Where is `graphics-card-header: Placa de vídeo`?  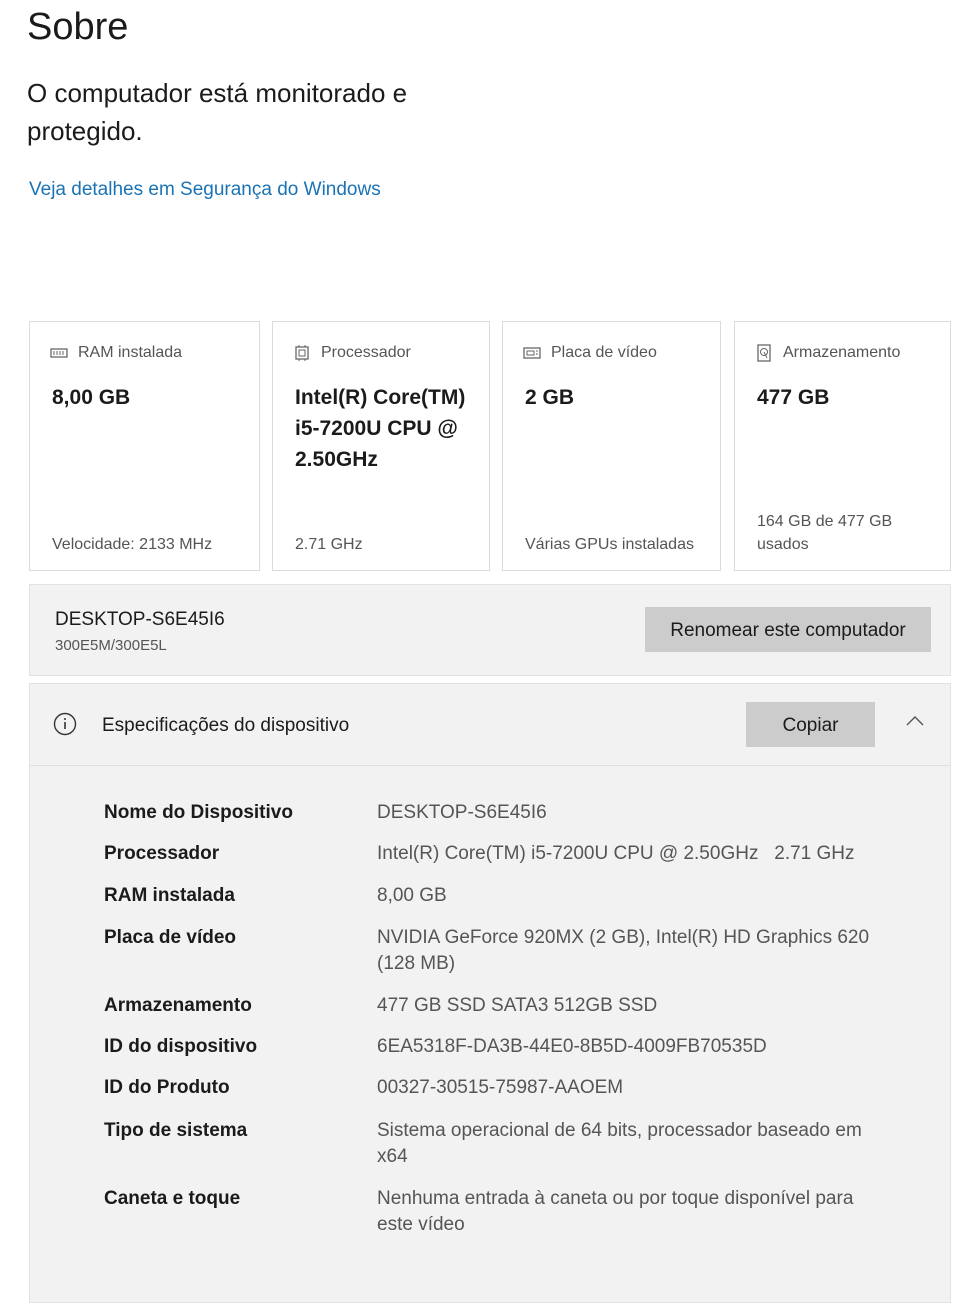 graphics-card-header: Placa de vídeo is located at coordinates (590, 353).